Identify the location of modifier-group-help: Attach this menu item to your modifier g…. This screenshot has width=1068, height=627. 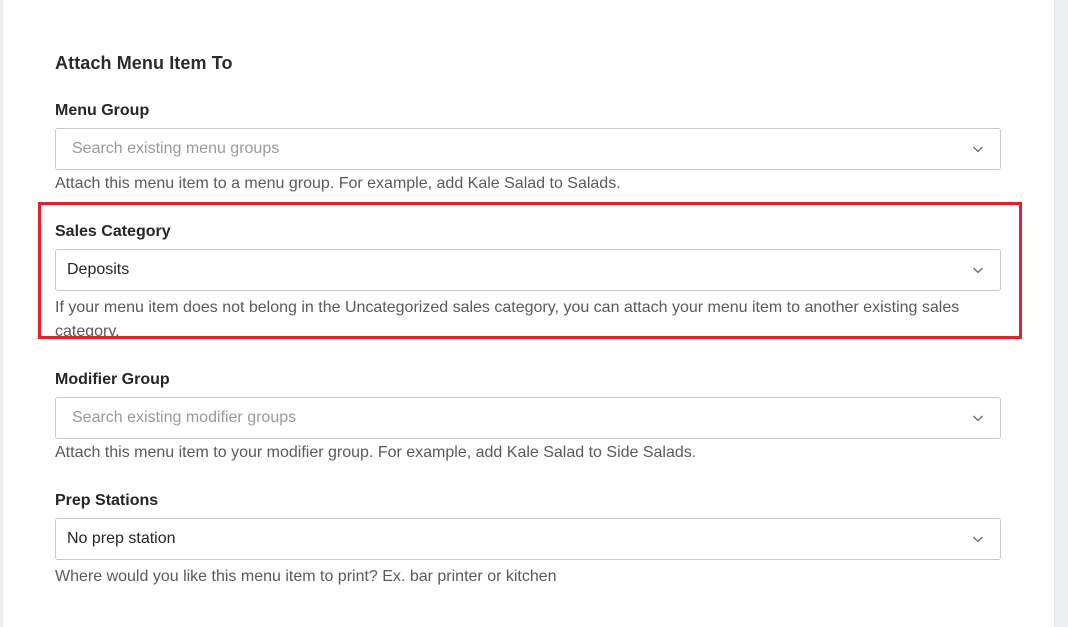
(376, 452).